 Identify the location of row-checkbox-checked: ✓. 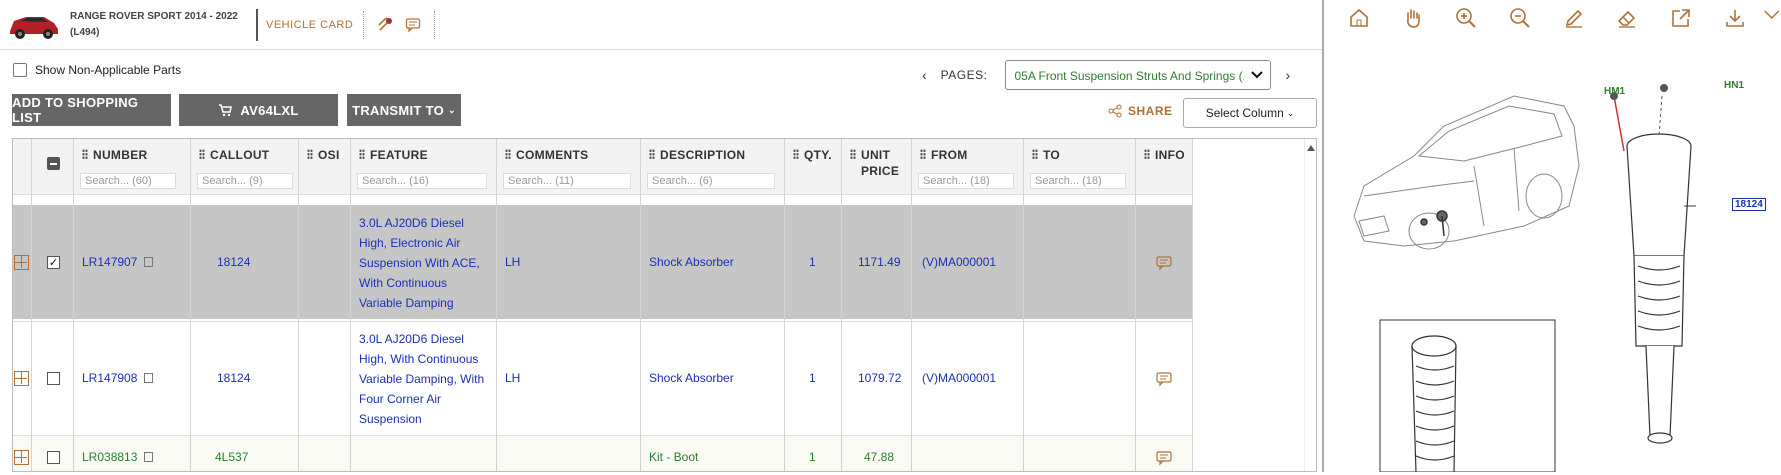
(53, 262).